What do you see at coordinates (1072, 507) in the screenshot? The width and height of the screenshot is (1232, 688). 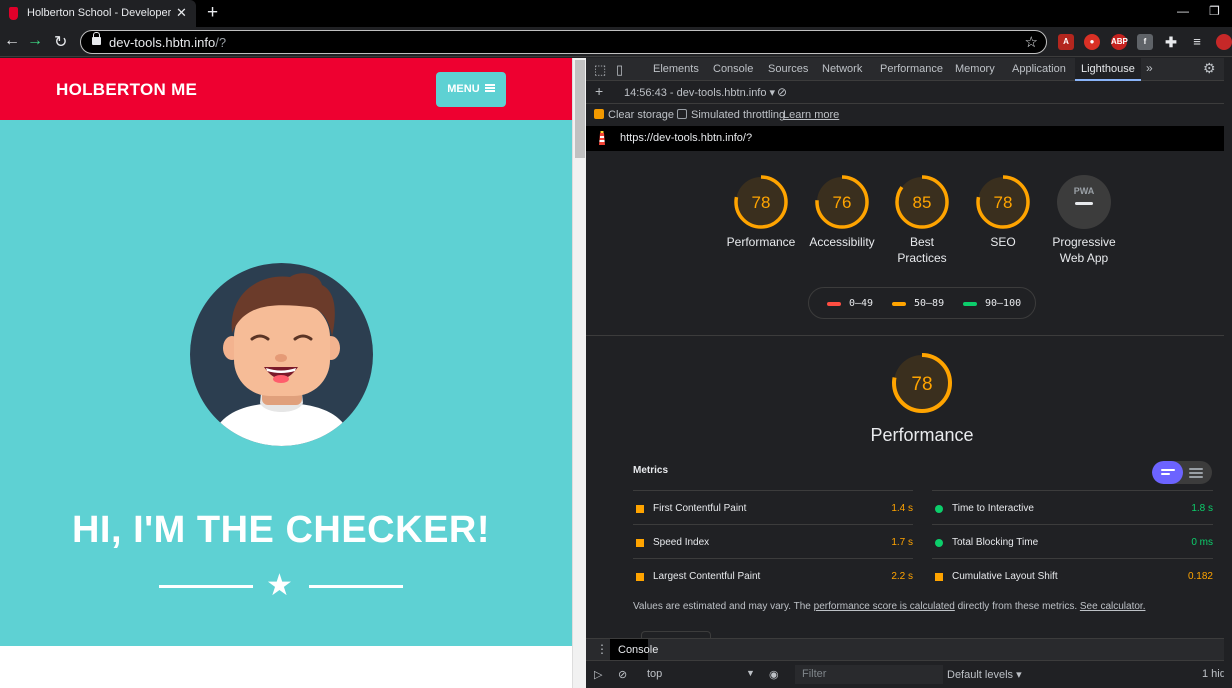 I see `metric-time-to-interactive: Time to Interactive 1.8 s` at bounding box center [1072, 507].